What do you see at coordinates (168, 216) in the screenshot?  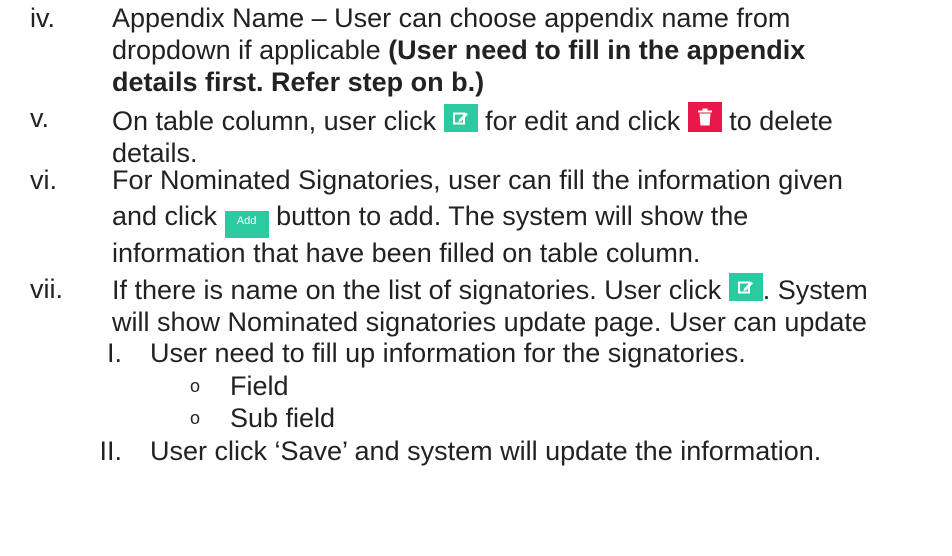 I see `plain-text: and click` at bounding box center [168, 216].